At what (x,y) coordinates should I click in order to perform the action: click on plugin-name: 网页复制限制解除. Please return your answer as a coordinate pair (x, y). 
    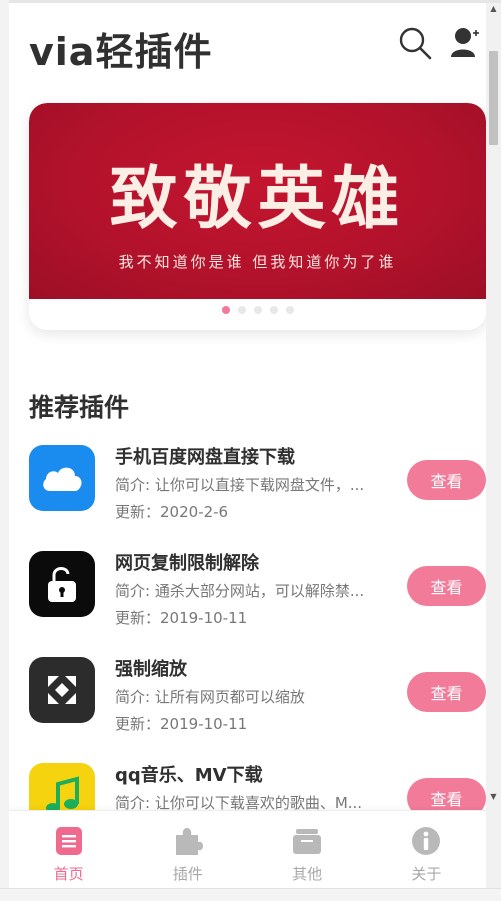
    Looking at the image, I should click on (187, 563).